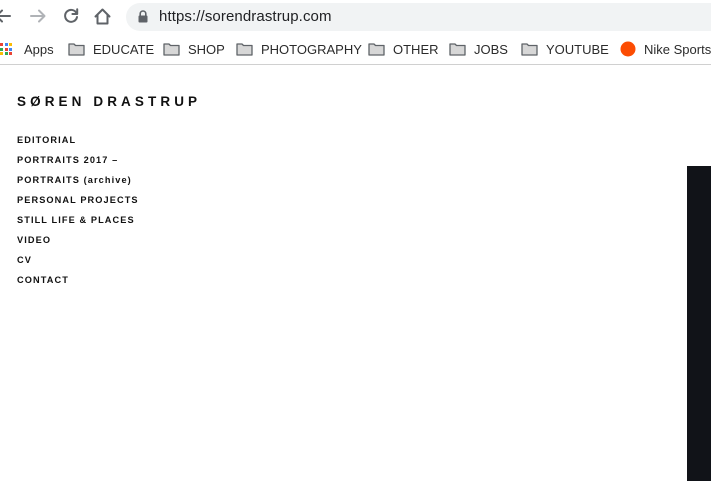 The width and height of the screenshot is (711, 481). What do you see at coordinates (78, 284) in the screenshot?
I see `nav-item-contact: CONTACT` at bounding box center [78, 284].